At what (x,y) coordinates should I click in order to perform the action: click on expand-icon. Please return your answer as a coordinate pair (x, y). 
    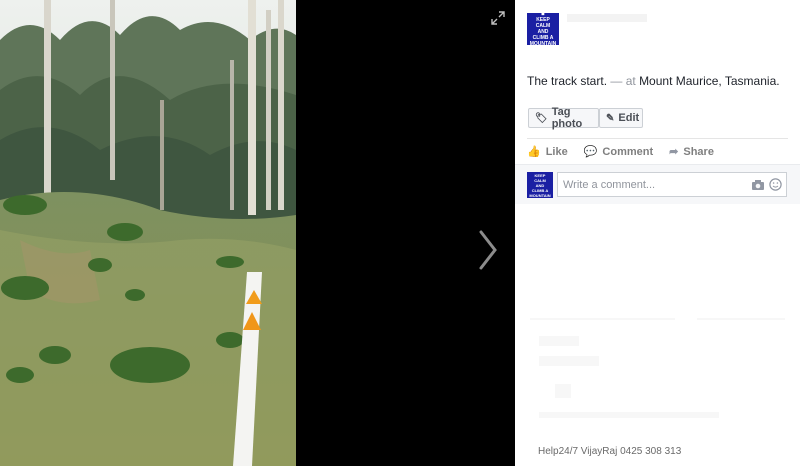
    Looking at the image, I should click on (498, 18).